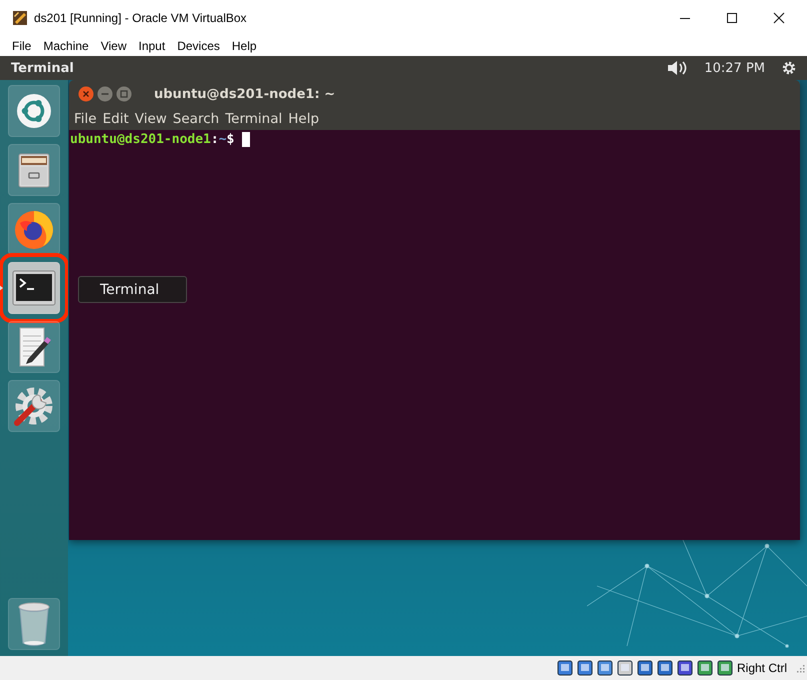  I want to click on menu-item: Devices, so click(198, 46).